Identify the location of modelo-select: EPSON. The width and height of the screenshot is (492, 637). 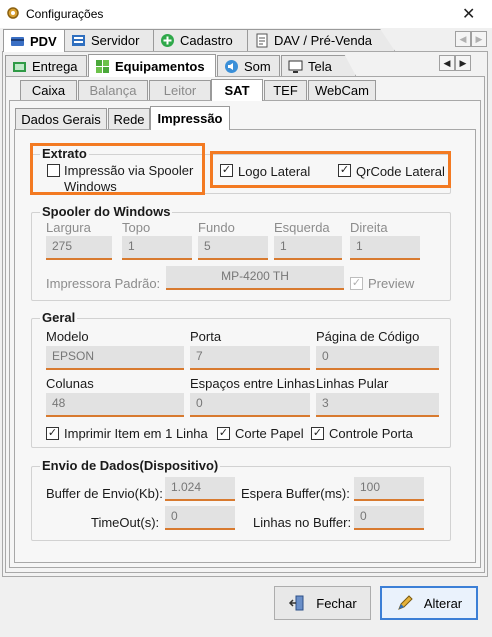
(115, 358).